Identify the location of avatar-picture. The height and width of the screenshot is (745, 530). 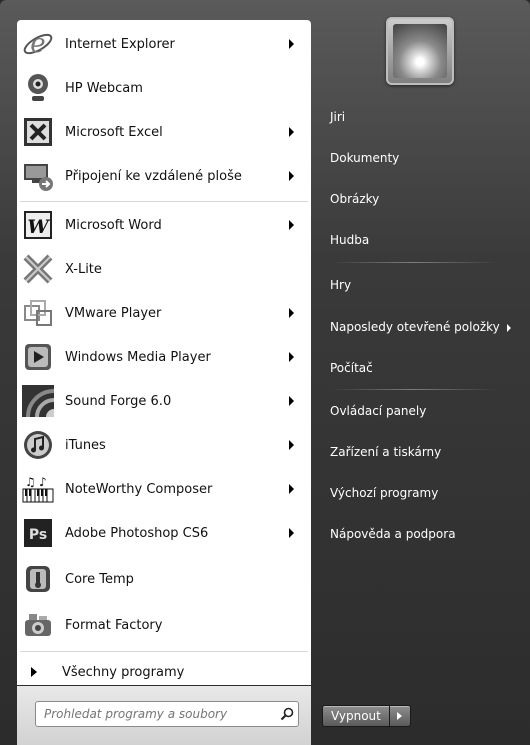
(420, 51).